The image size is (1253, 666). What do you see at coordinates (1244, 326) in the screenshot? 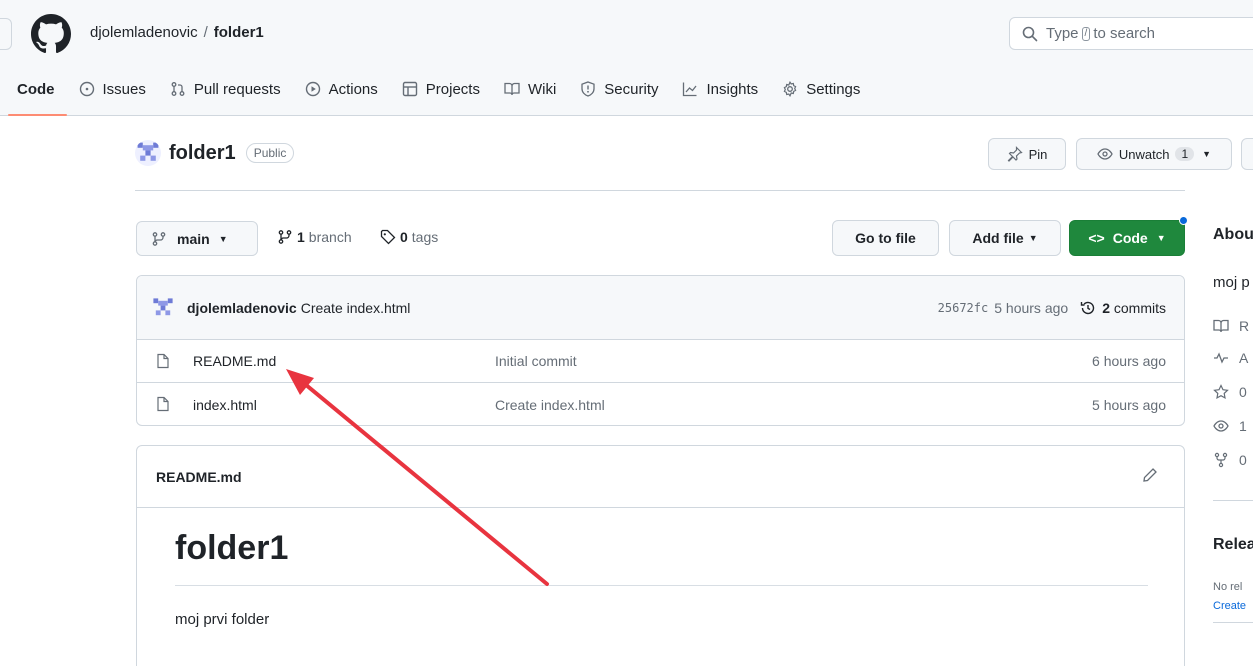
I see `sidebar-item-label: R` at bounding box center [1244, 326].